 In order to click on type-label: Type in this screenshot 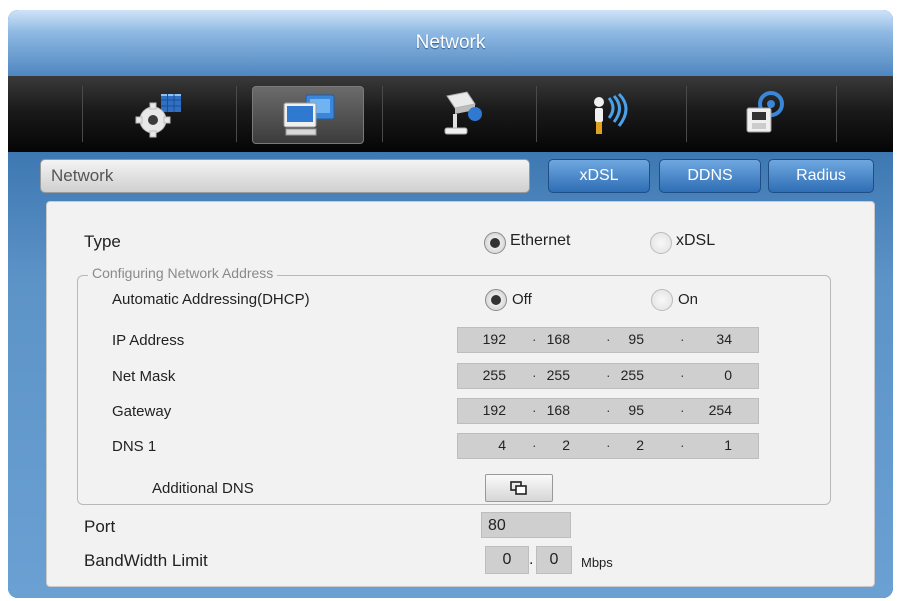, I will do `click(102, 241)`.